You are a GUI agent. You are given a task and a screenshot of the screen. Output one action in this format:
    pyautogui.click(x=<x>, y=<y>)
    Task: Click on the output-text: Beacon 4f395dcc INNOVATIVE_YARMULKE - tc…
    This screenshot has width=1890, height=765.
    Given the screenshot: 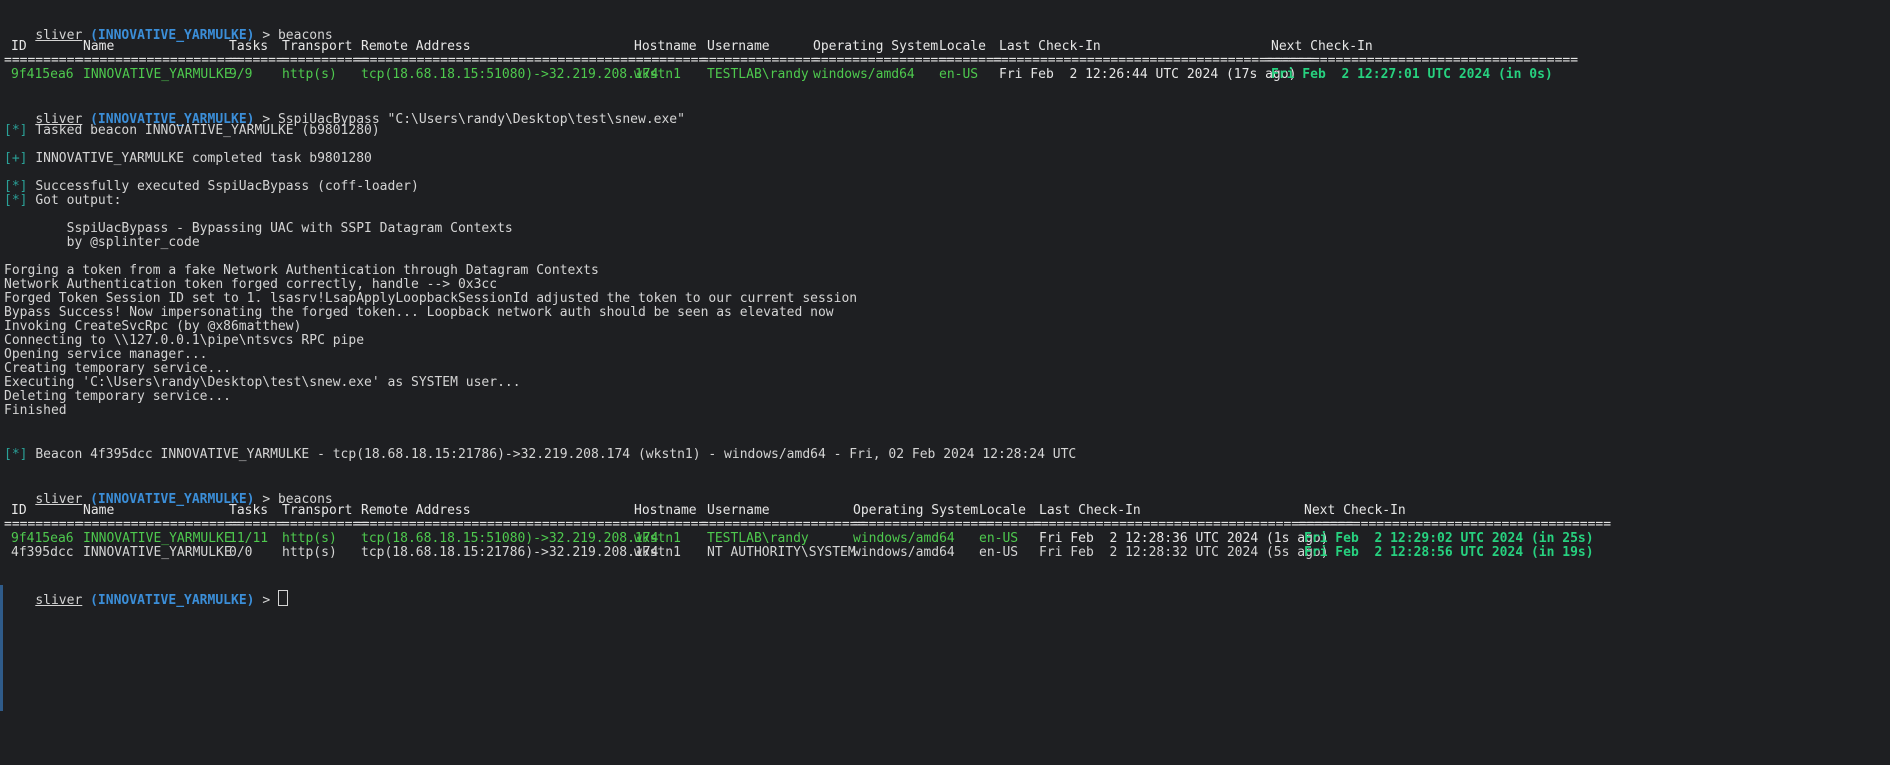 What is the action you would take?
    pyautogui.click(x=556, y=454)
    